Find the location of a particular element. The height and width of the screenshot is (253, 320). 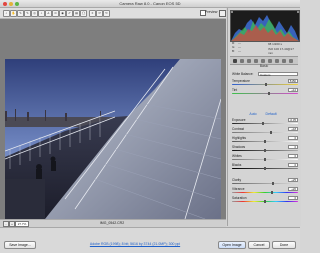

white-balance-select: Custom is located at coordinates (278, 74).